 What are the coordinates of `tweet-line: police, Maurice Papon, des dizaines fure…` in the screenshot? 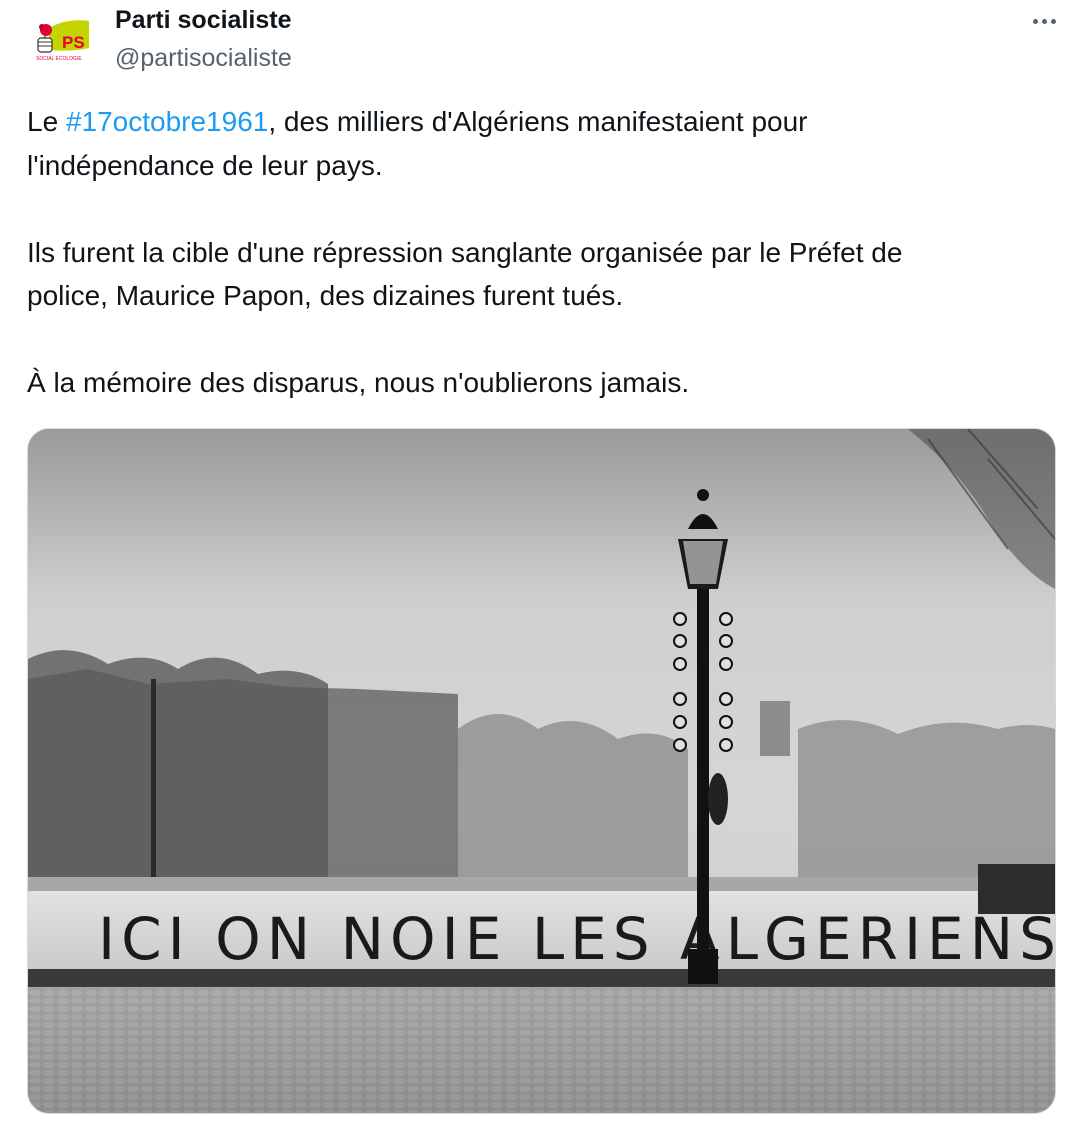 It's located at (325, 295).